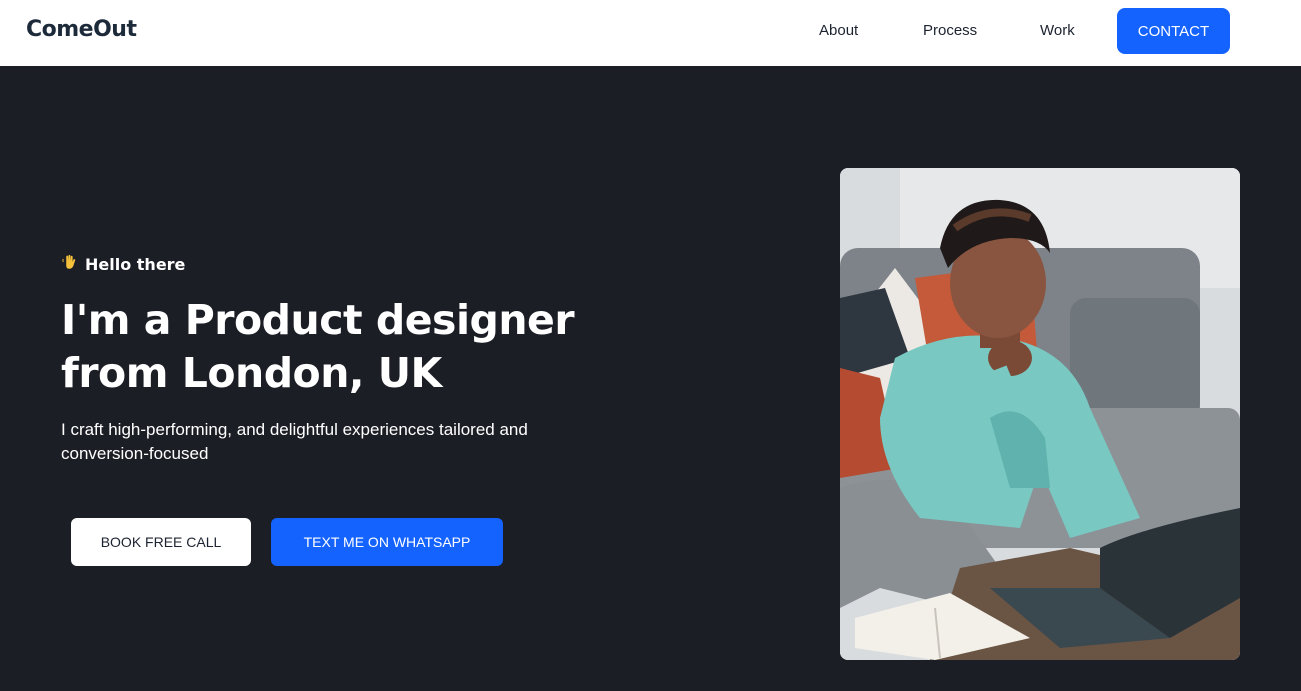 The image size is (1301, 691). What do you see at coordinates (650, 33) in the screenshot?
I see `top-navigation-bar: ComeOut About Process Work CONTACT` at bounding box center [650, 33].